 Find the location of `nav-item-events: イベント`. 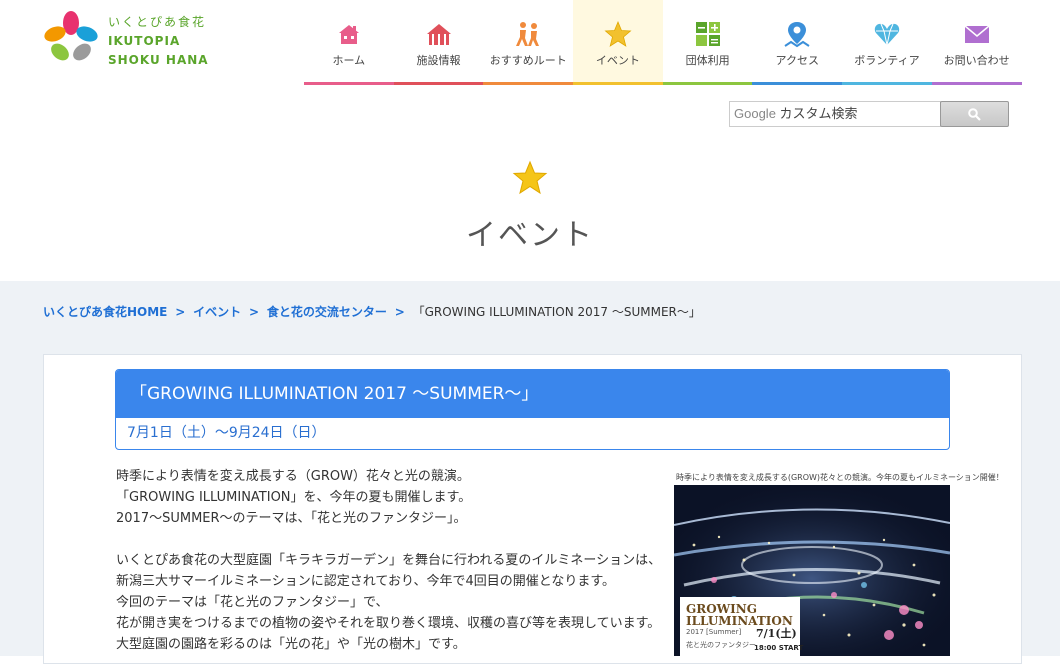

nav-item-events: イベント is located at coordinates (618, 42).